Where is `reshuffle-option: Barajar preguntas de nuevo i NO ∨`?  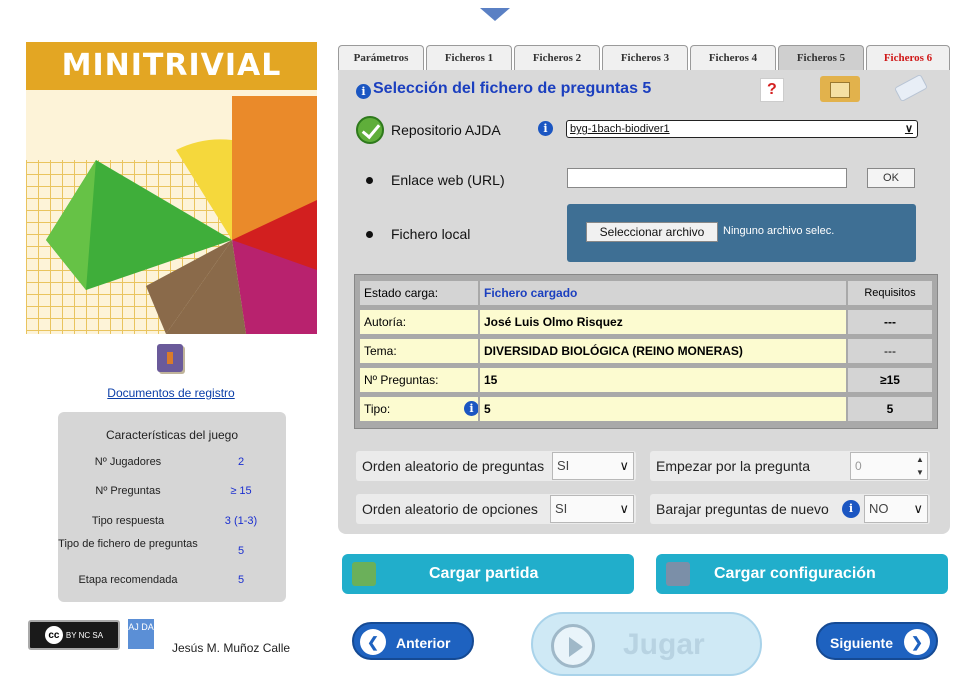
reshuffle-option: Barajar preguntas de nuevo i NO ∨ is located at coordinates (790, 509).